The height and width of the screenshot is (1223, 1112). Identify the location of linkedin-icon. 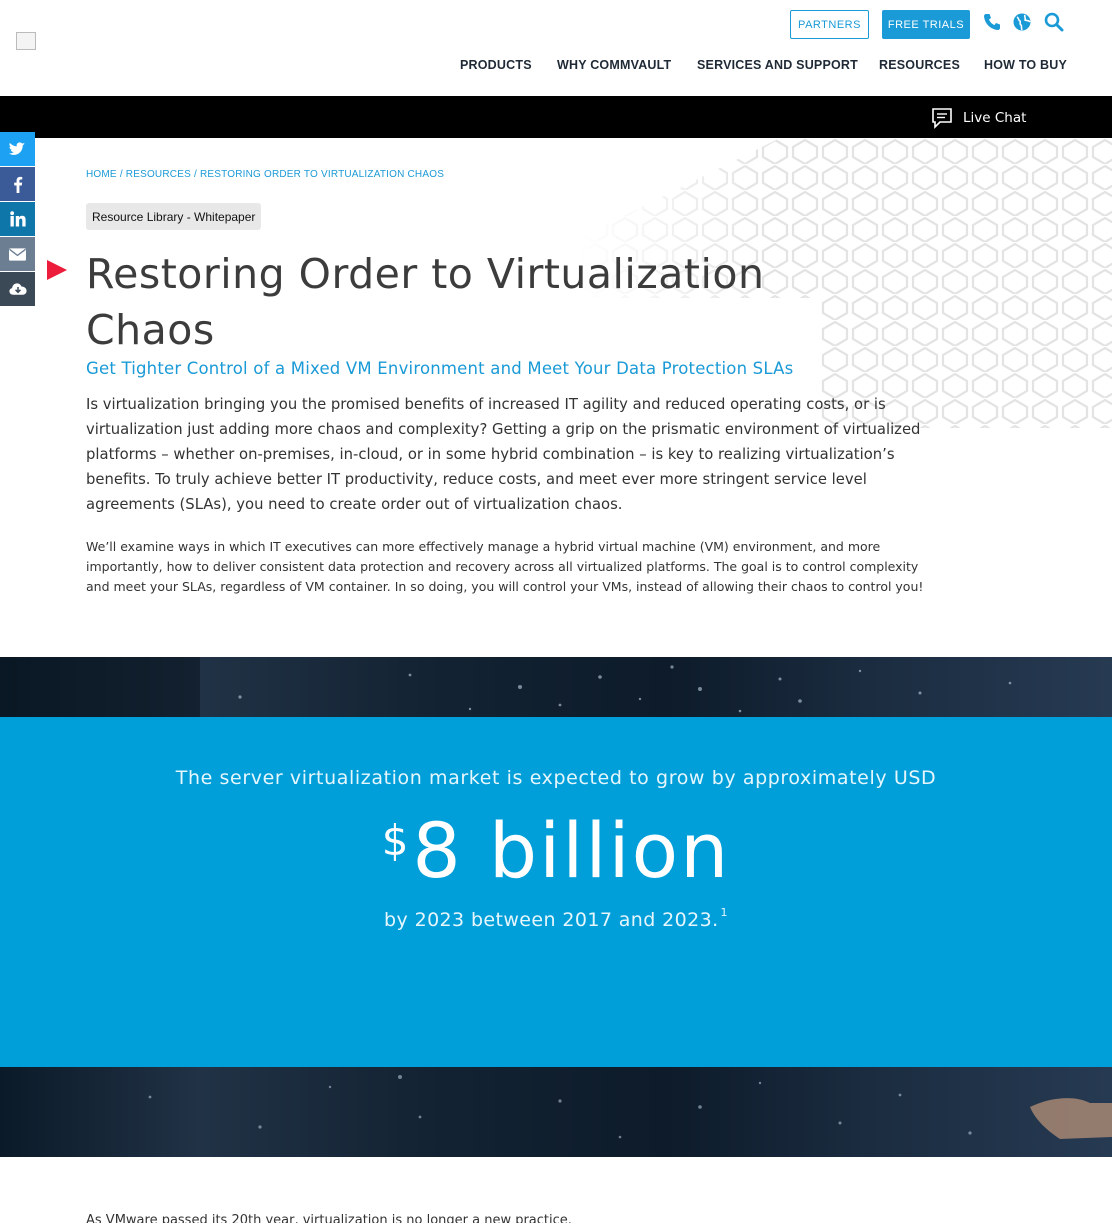
(17, 219).